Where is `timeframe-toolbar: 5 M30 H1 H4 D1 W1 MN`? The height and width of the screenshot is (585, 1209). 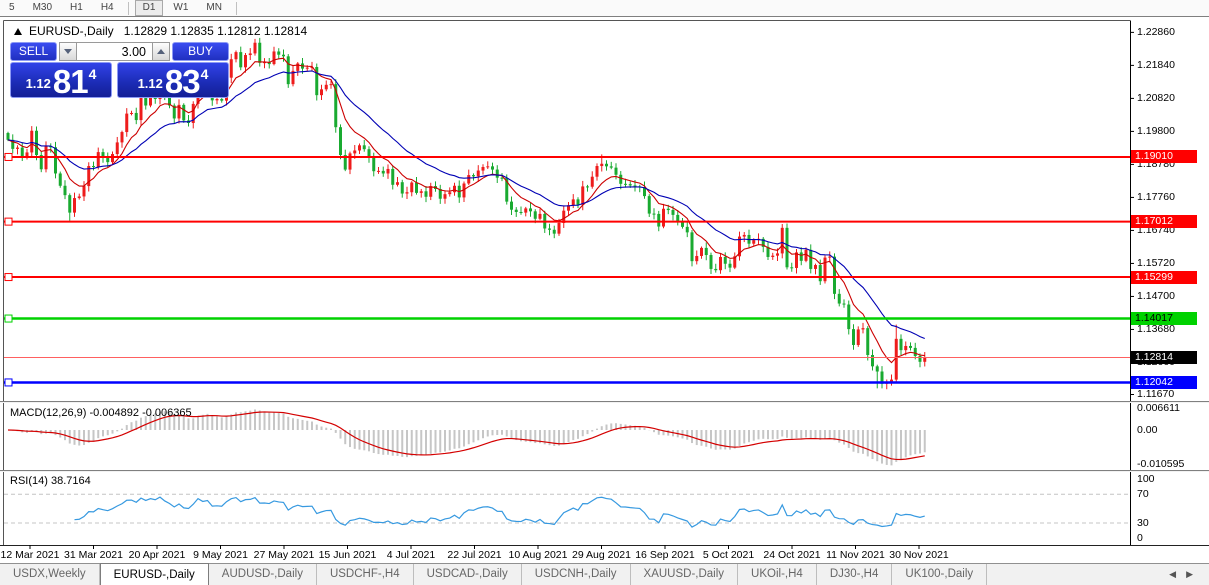 timeframe-toolbar: 5 M30 H1 H4 D1 W1 MN is located at coordinates (604, 8).